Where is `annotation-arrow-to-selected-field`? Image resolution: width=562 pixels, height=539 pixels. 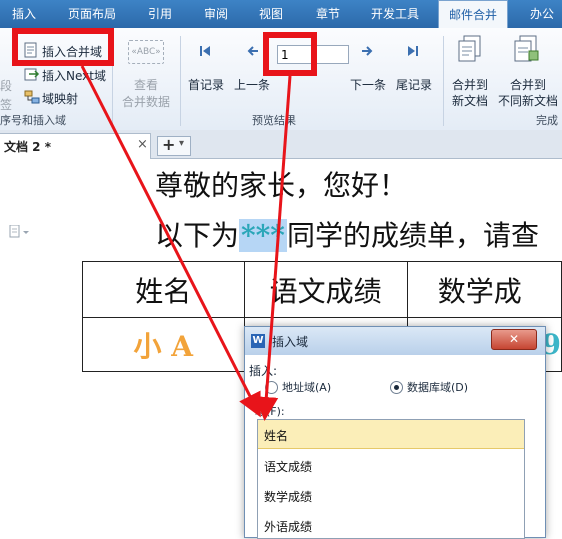 annotation-arrow-to-selected-field is located at coordinates (273, 248).